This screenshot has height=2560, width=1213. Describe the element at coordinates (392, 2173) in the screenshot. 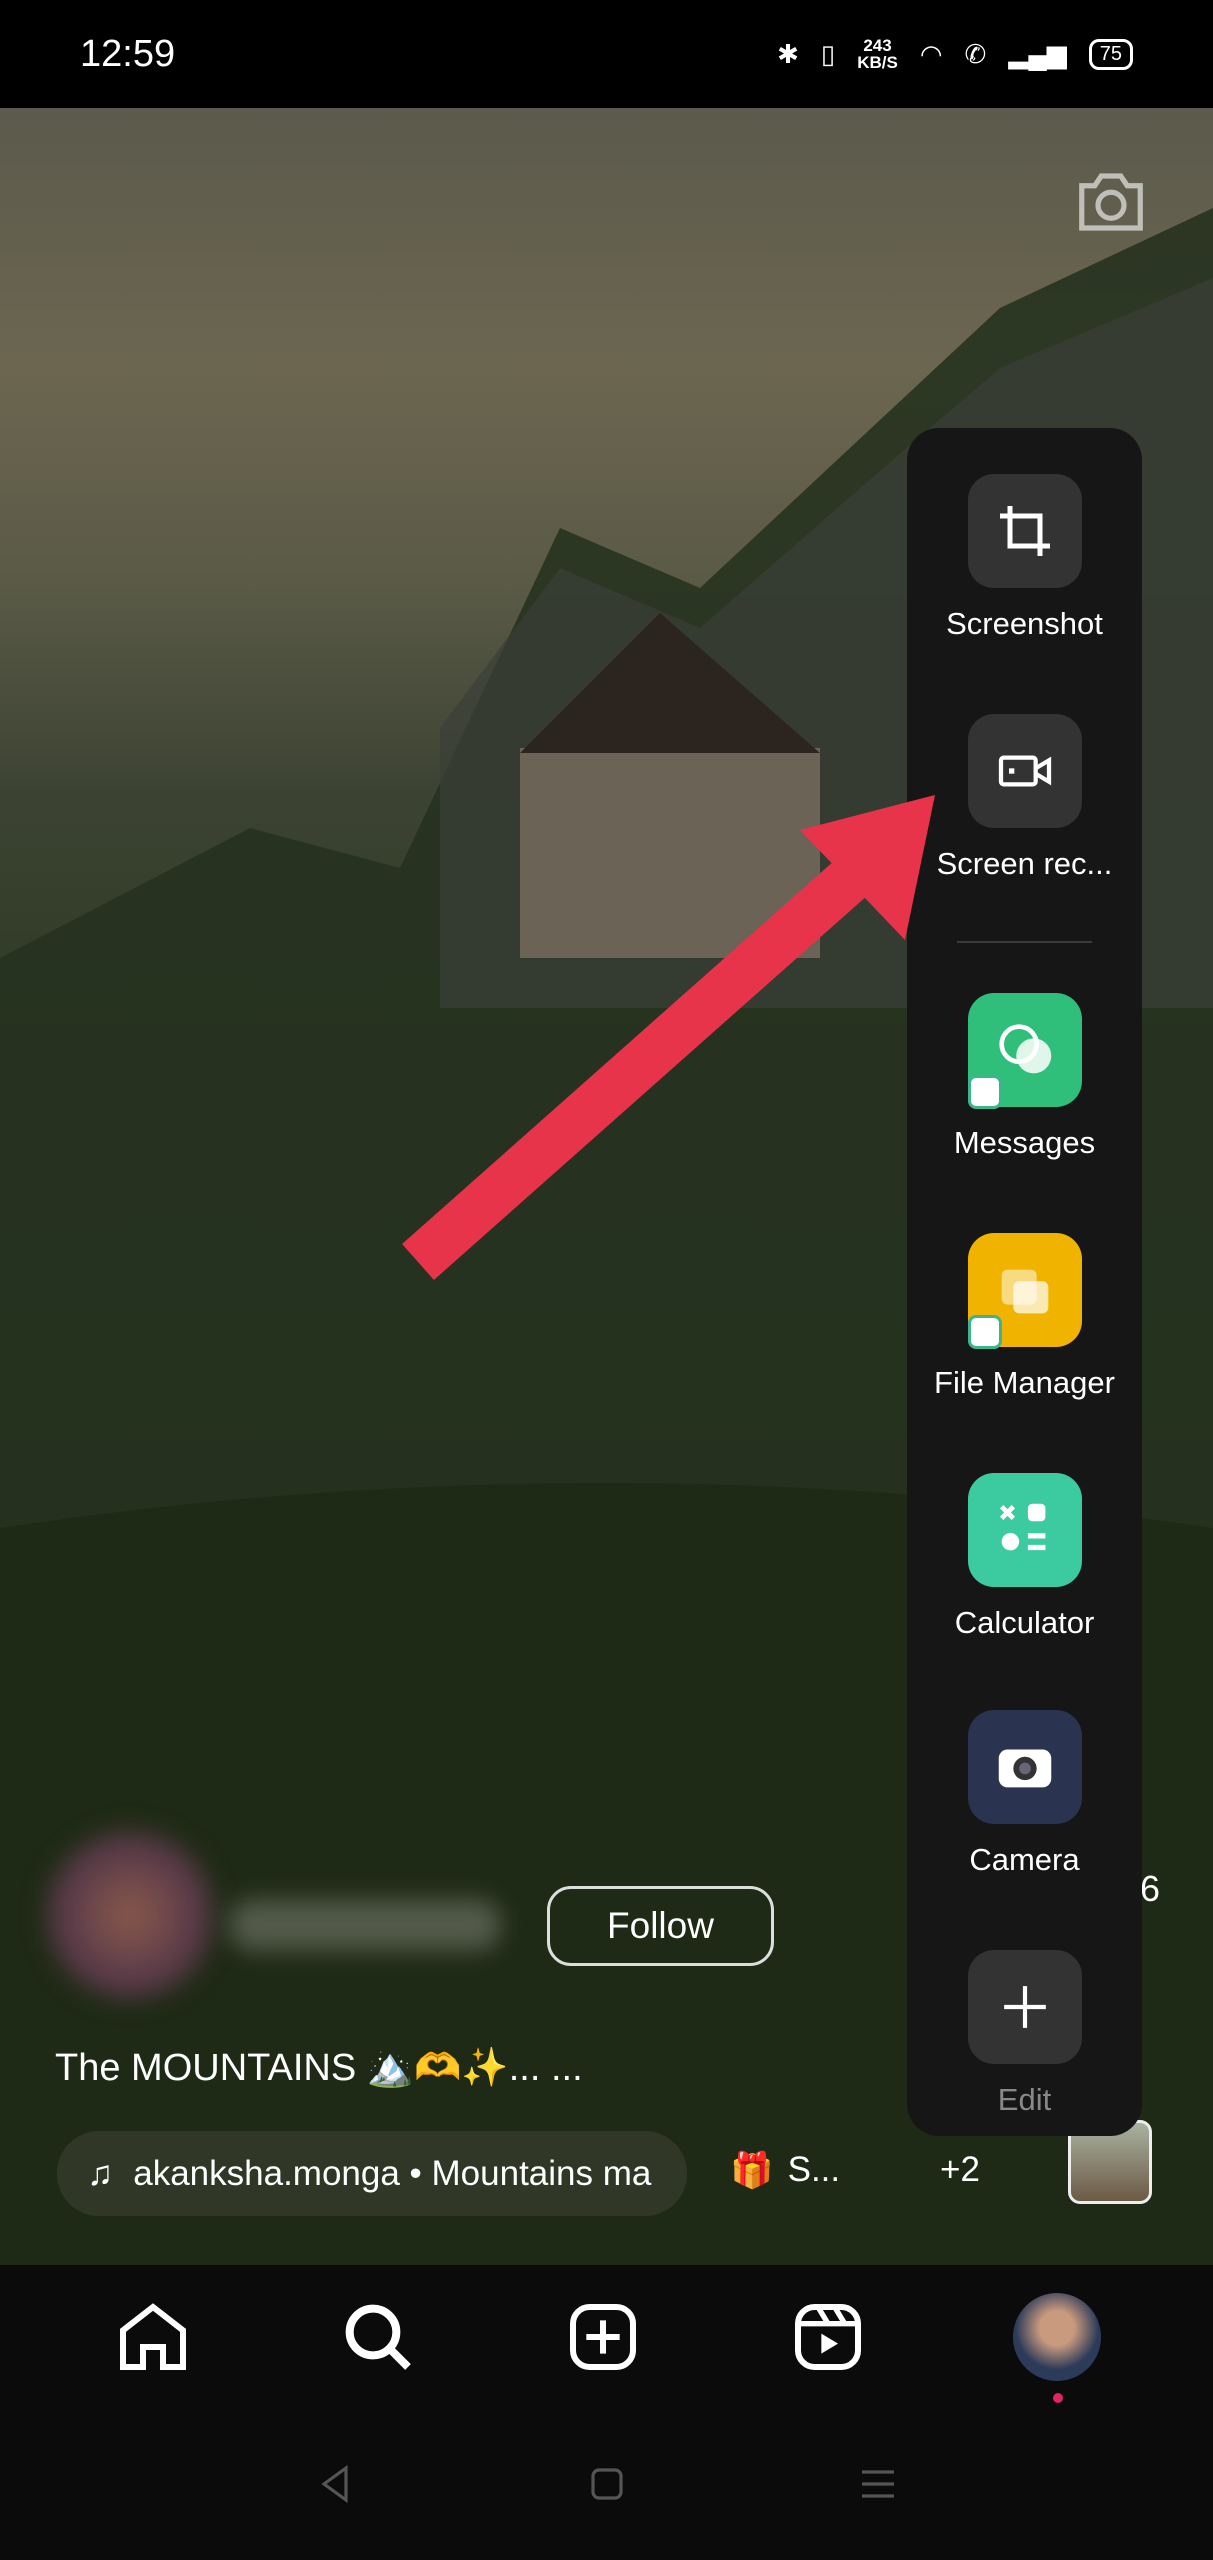

I see `music-label: akanksha.monga • Mountains ma` at that location.